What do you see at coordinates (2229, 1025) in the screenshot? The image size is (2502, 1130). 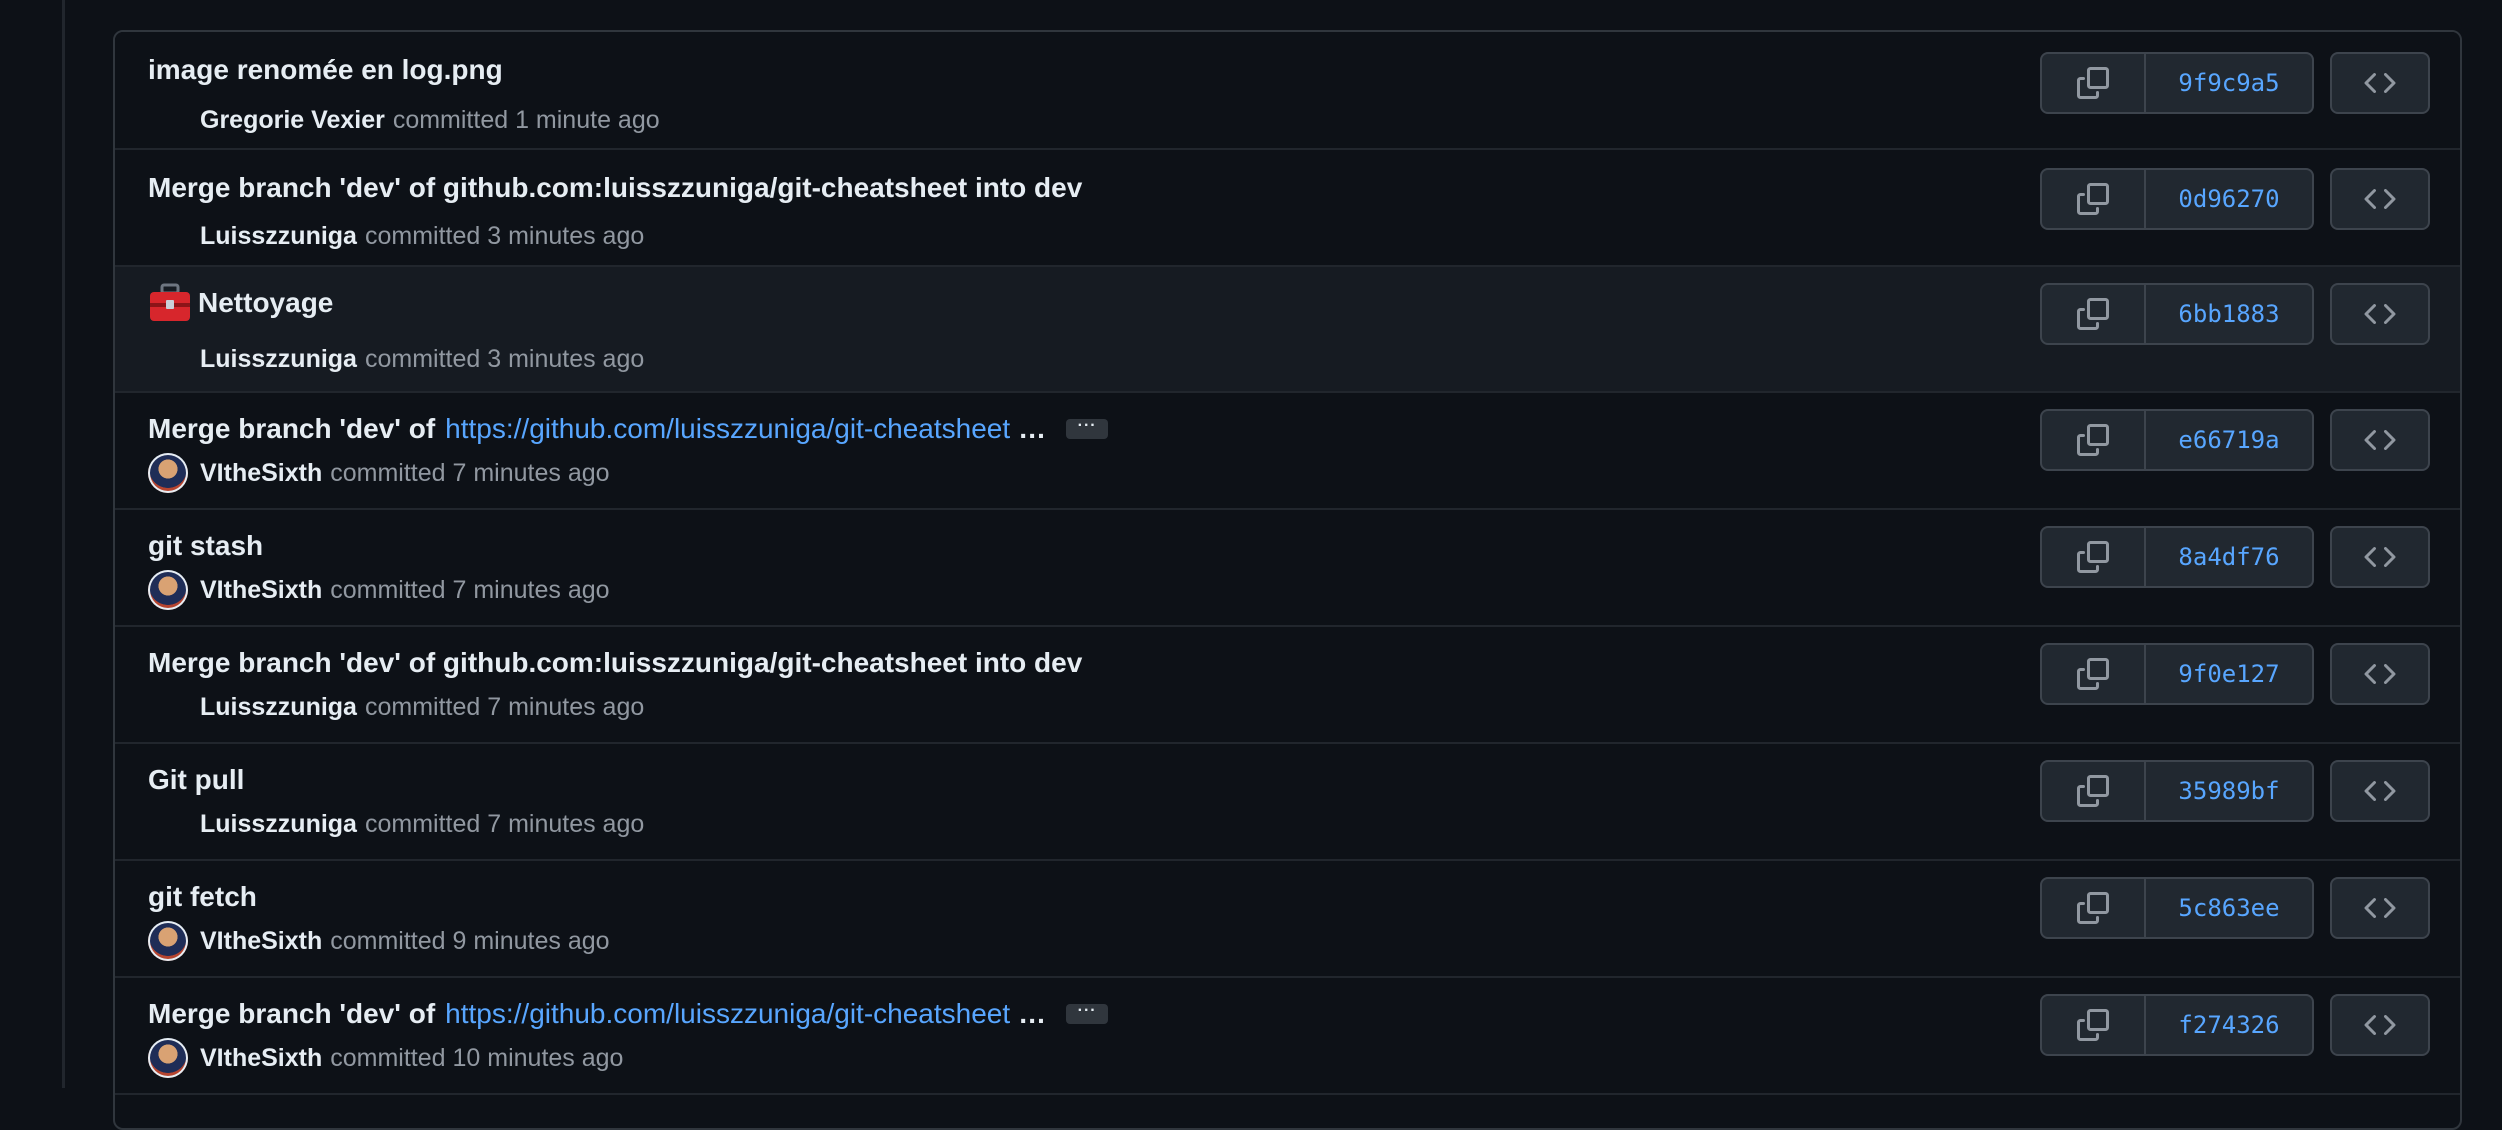 I see `commit-sha-link: f274326` at bounding box center [2229, 1025].